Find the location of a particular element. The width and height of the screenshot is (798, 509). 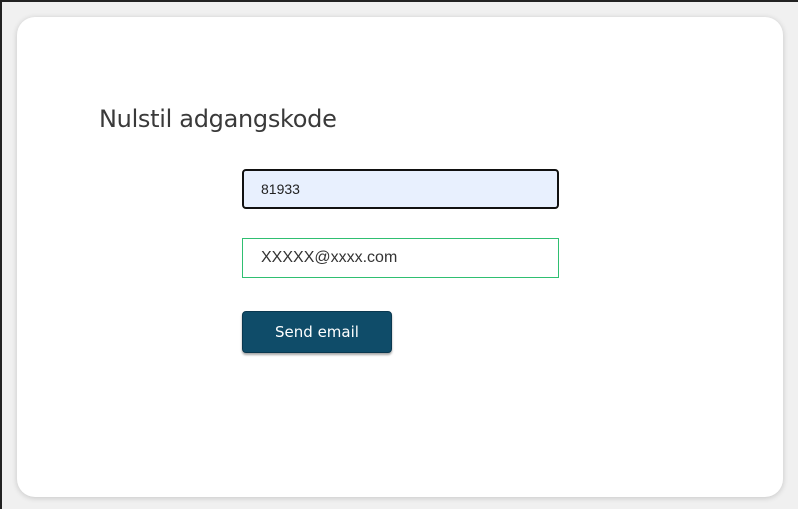

code-input is located at coordinates (400, 189).